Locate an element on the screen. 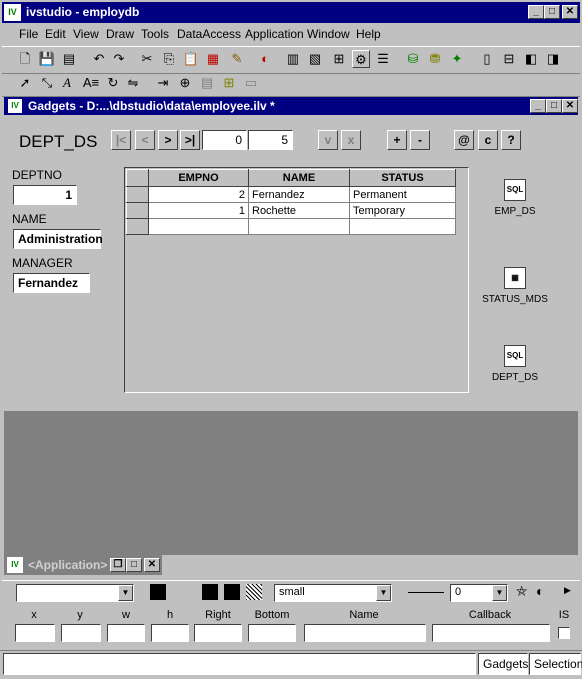 This screenshot has width=582, height=679. menu-view: View is located at coordinates (86, 34).